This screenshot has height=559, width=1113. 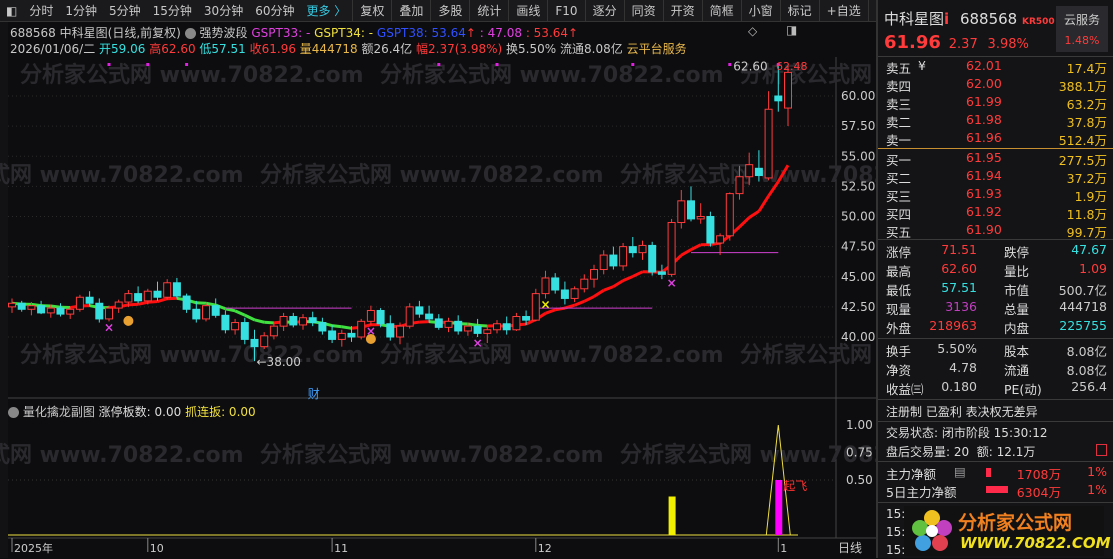 What do you see at coordinates (996, 231) in the screenshot?
I see `order-book-row: 买五61.9099.7万` at bounding box center [996, 231].